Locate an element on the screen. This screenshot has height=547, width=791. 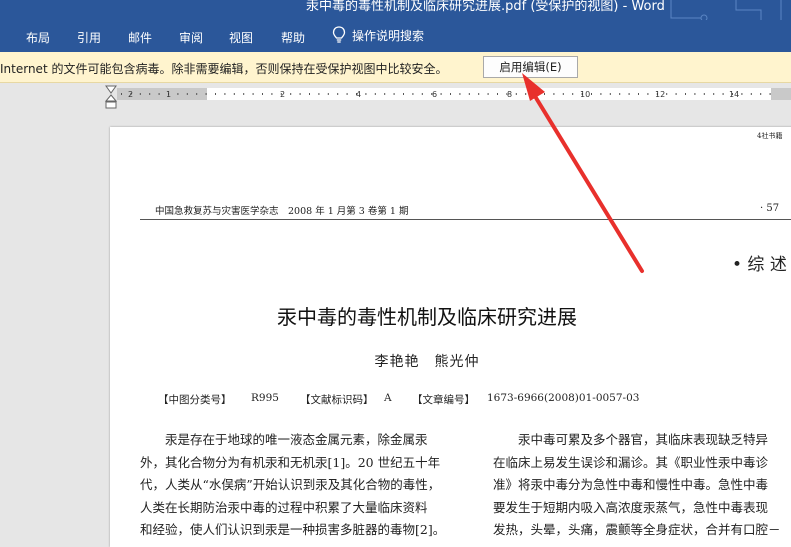
paragraph-line: 汞中毒可累及多个器官，其临床表现缺乏特异 is located at coordinates (631, 439).